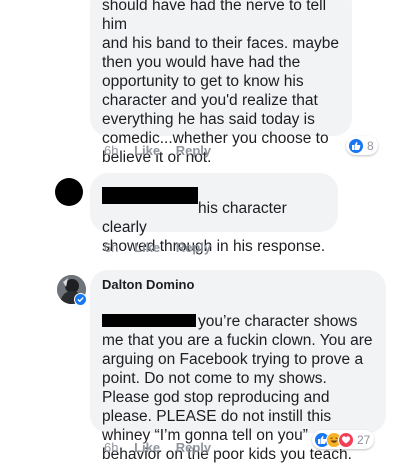  I want to click on comment-text: you’re character shows, so click(278, 321).